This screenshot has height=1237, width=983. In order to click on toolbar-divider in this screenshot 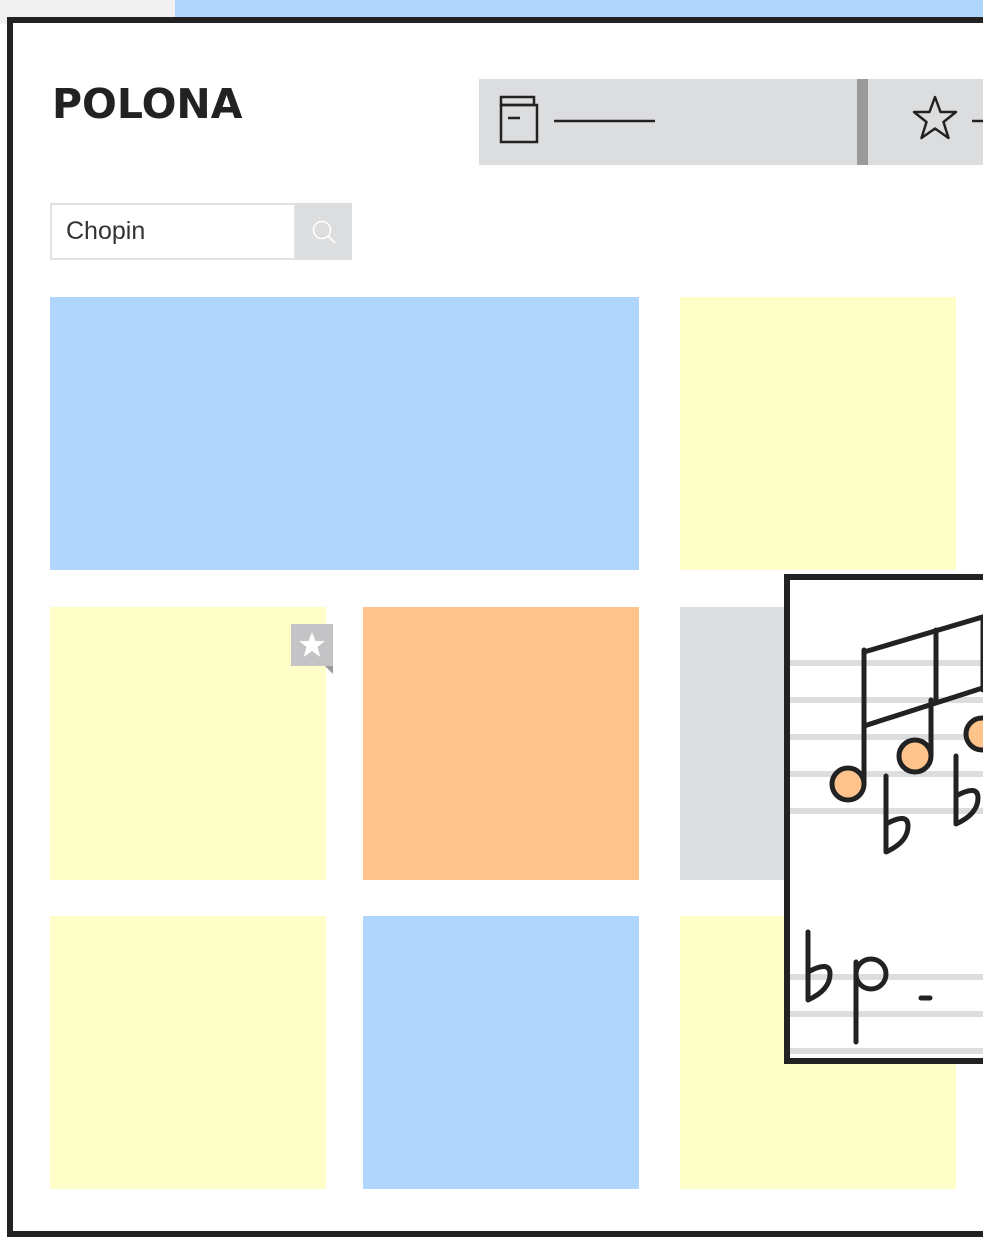, I will do `click(862, 122)`.